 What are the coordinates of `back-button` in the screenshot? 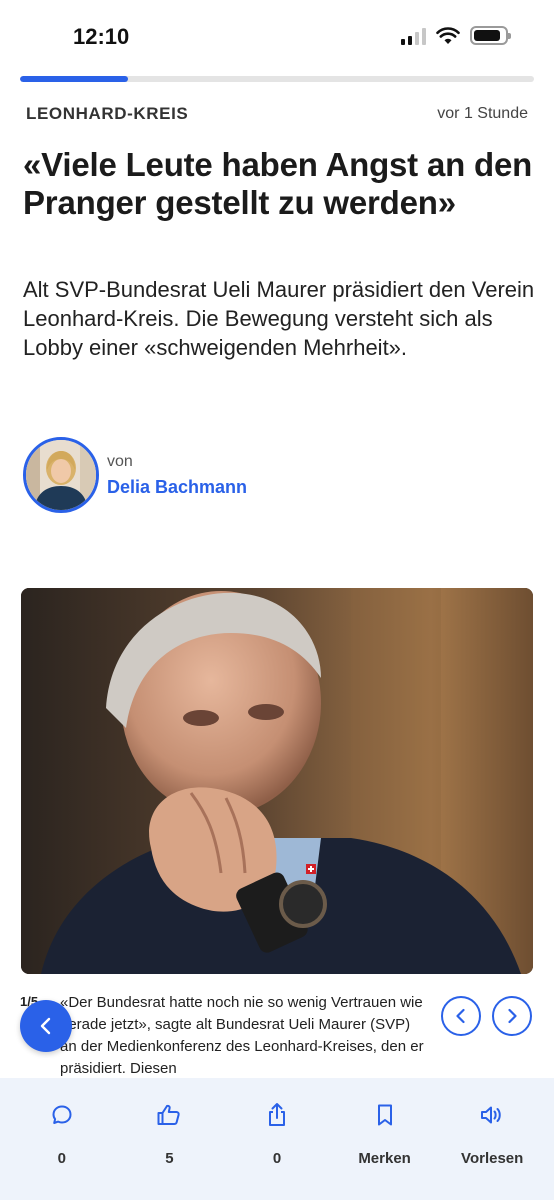 It's located at (46, 1026).